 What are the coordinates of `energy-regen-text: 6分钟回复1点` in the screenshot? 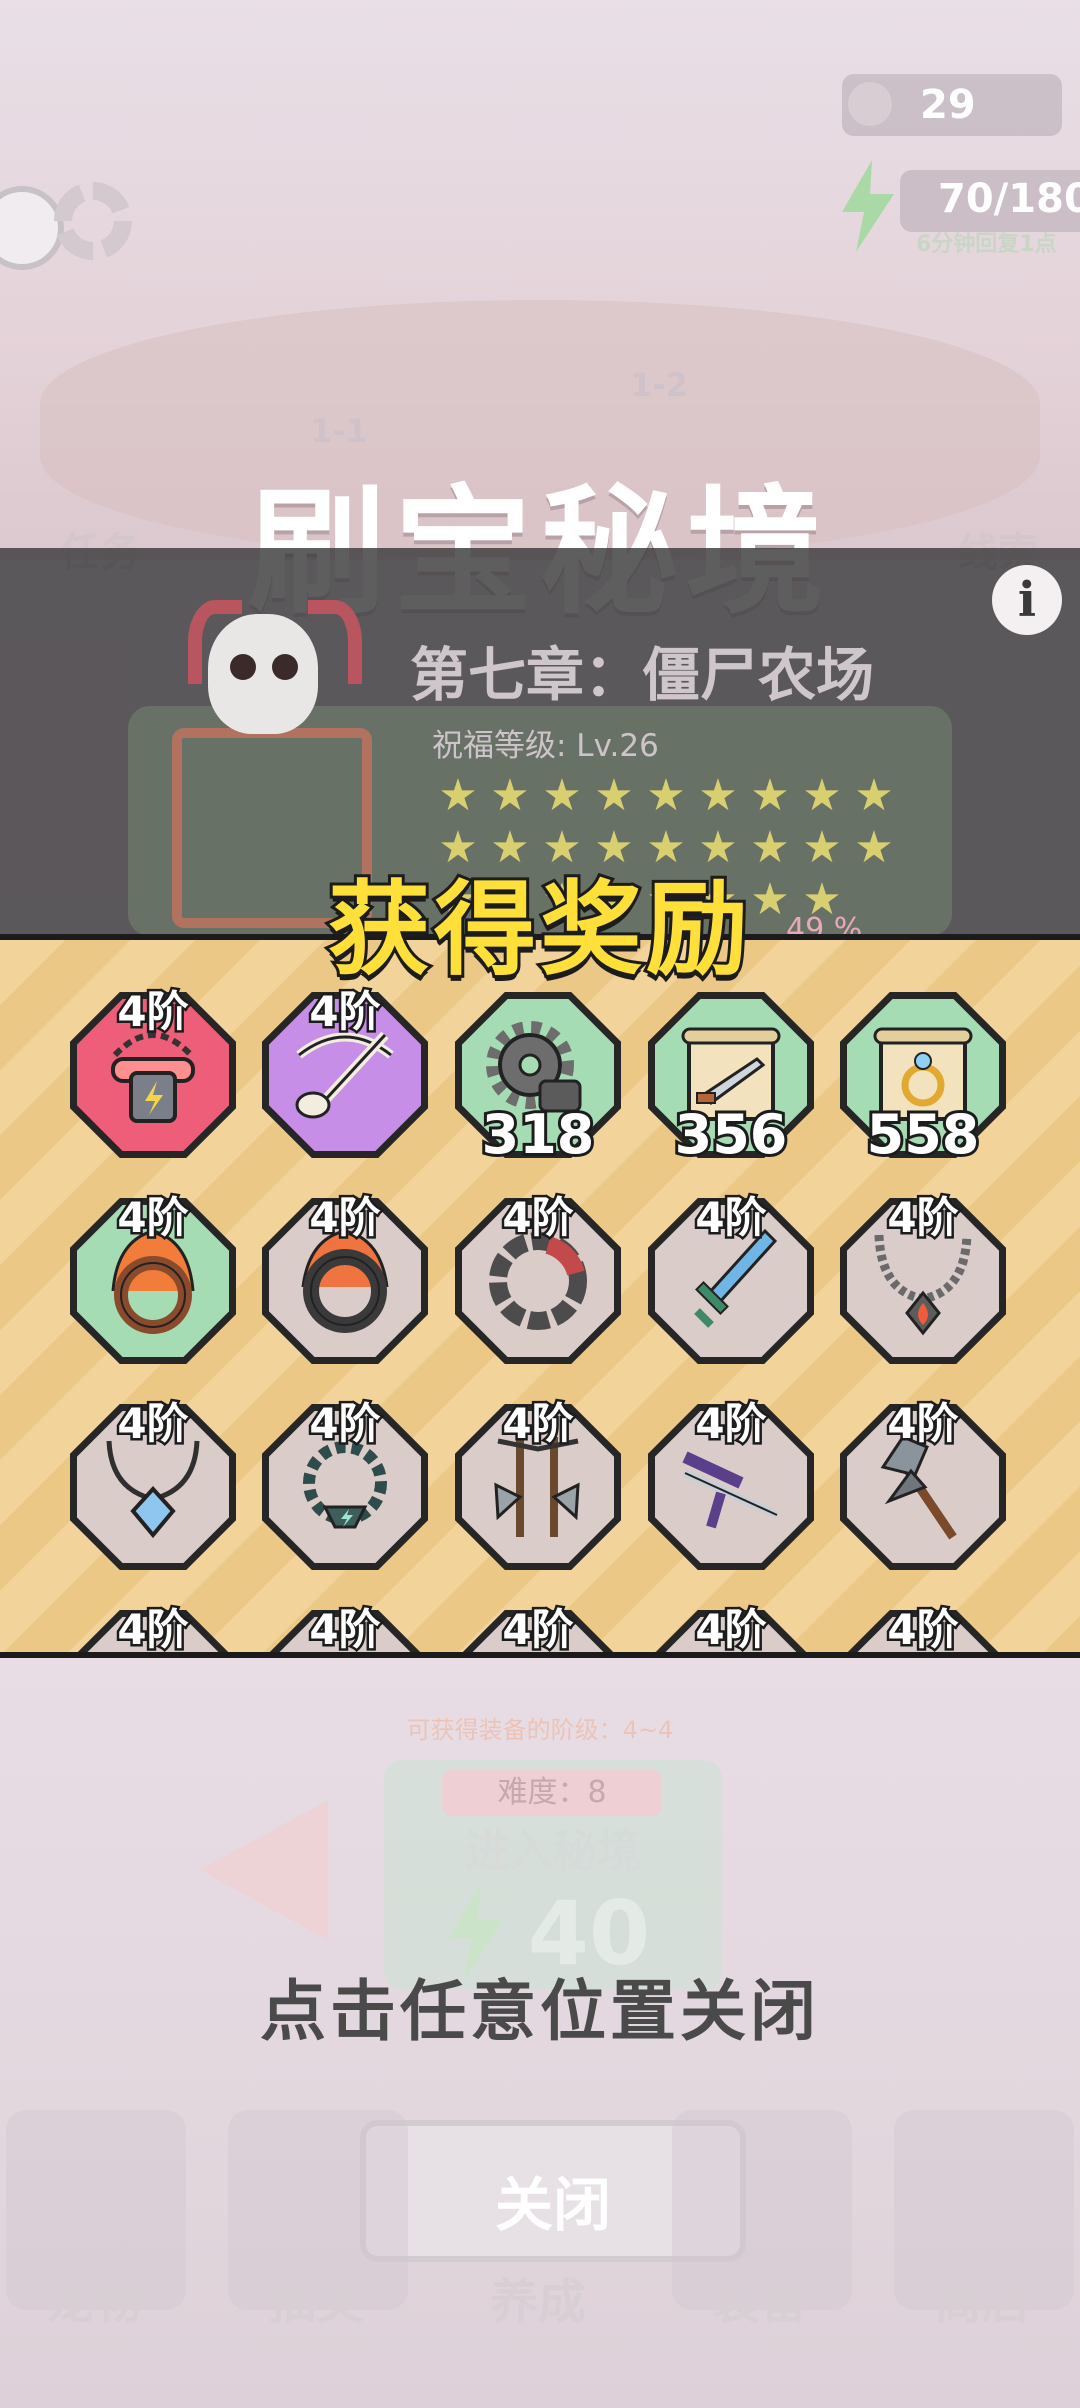 It's located at (986, 244).